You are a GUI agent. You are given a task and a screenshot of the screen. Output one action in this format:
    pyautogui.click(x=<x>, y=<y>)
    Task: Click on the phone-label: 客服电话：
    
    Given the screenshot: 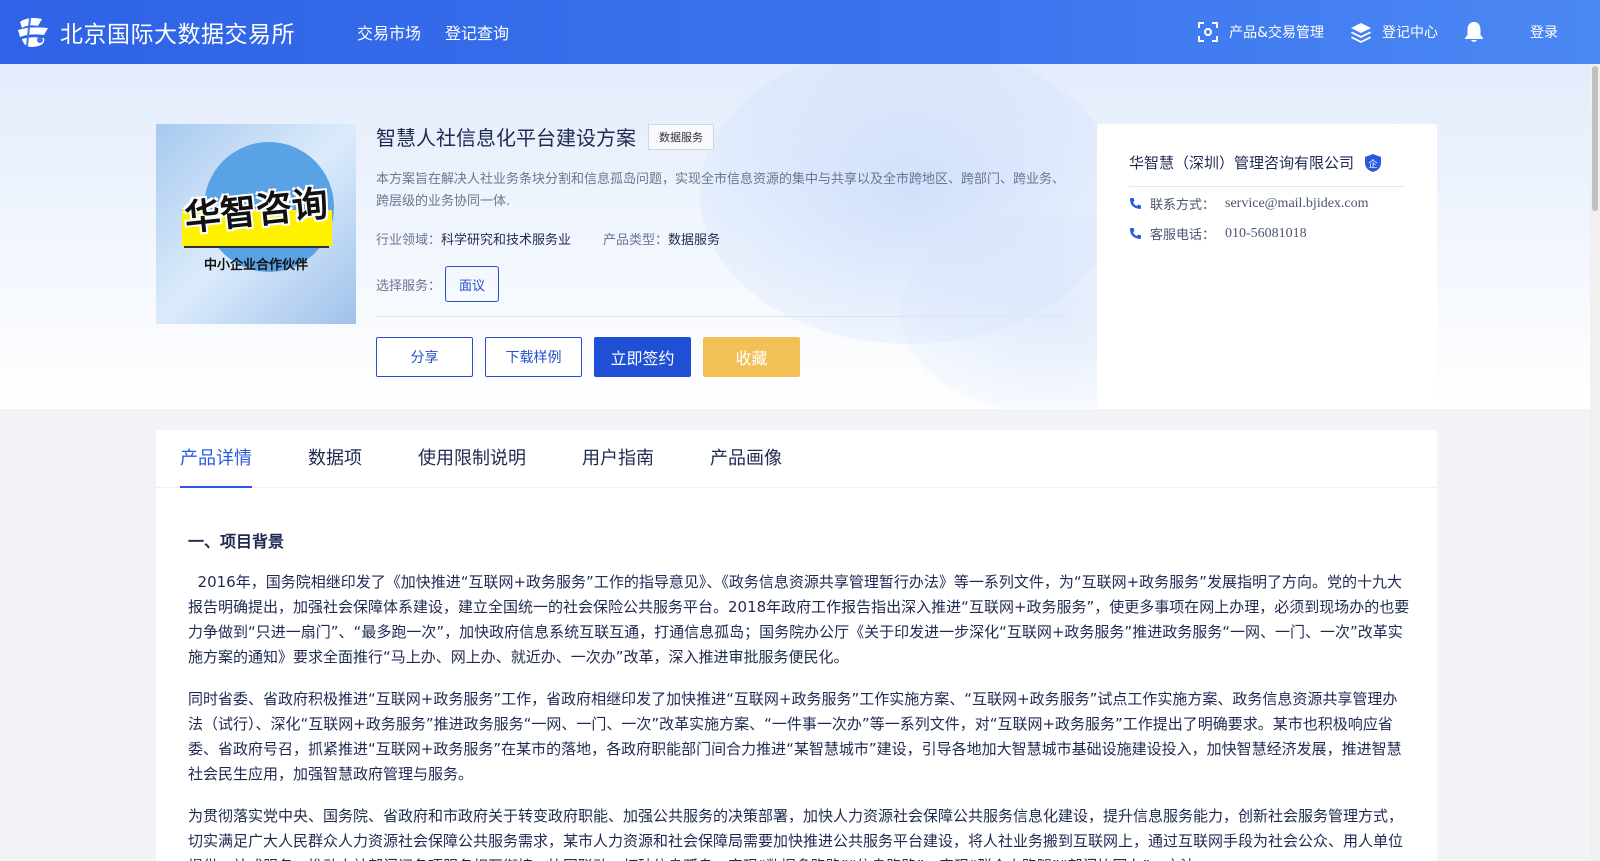 What is the action you would take?
    pyautogui.click(x=1183, y=235)
    